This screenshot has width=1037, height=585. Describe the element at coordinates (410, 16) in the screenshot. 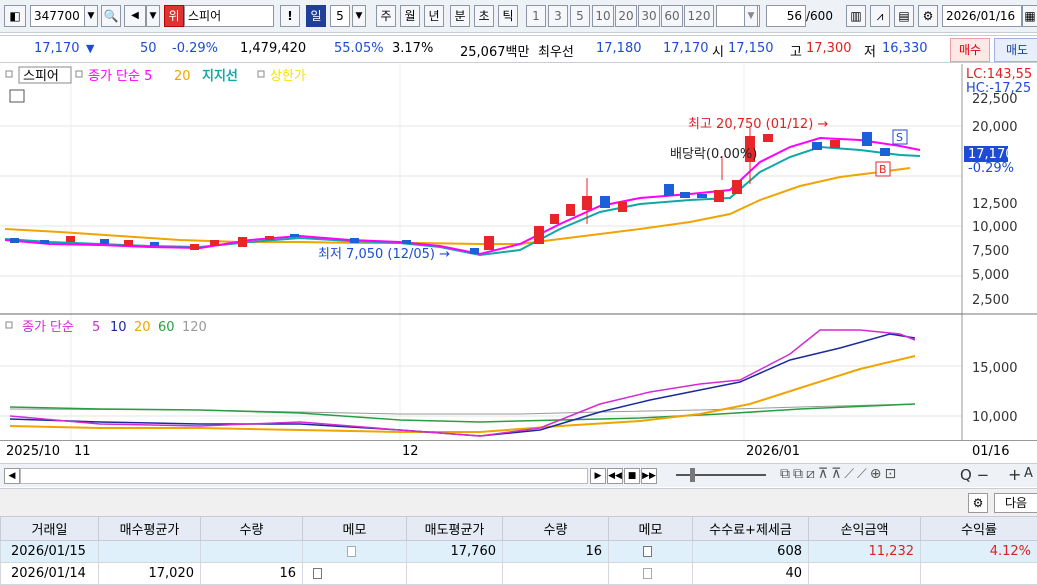

I see `period-month-button: 월` at that location.